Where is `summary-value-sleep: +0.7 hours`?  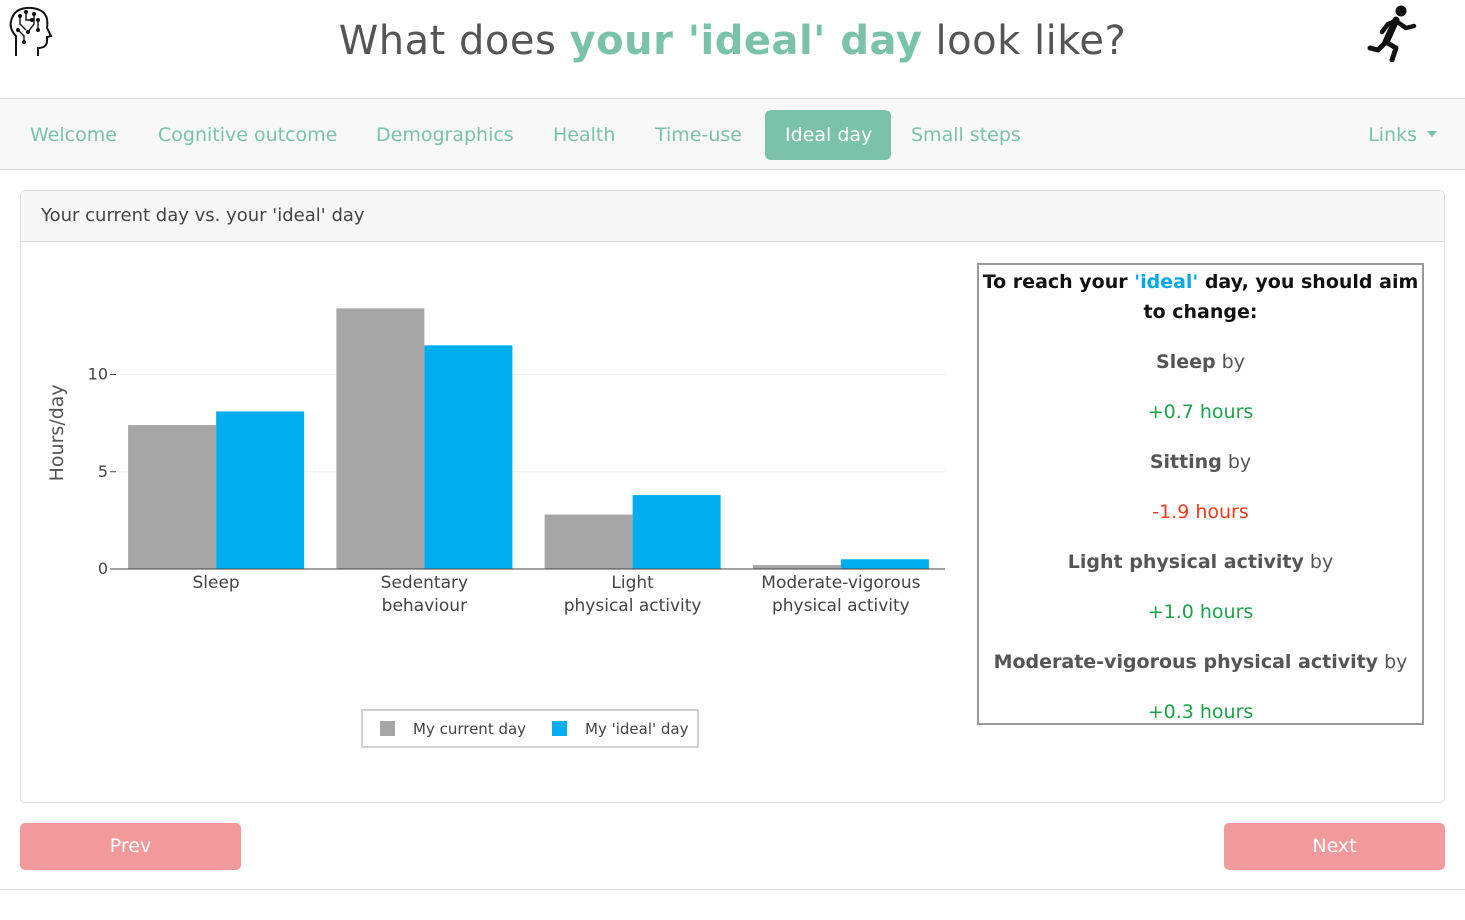
summary-value-sleep: +0.7 hours is located at coordinates (1200, 412).